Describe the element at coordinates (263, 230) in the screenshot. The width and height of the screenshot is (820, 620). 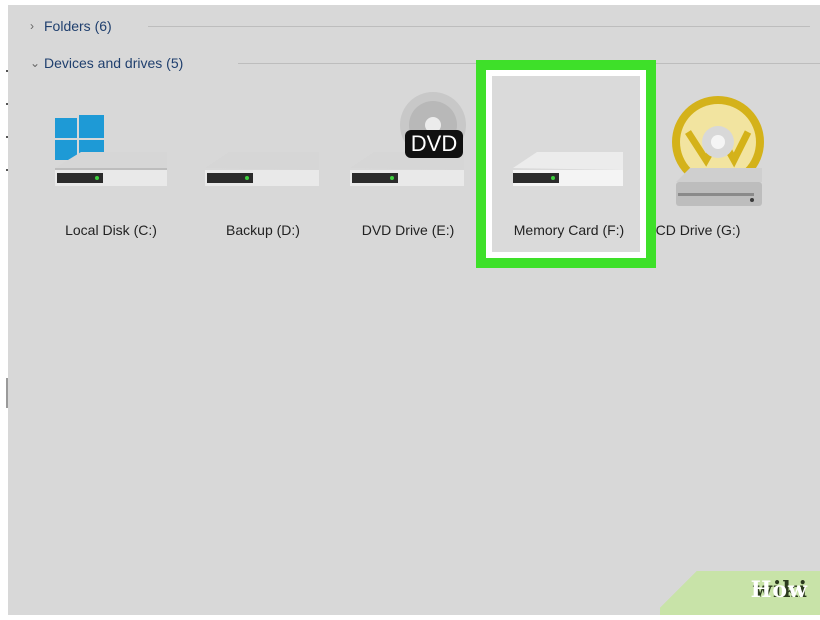
I see `drive-label: Backup (D:)` at that location.